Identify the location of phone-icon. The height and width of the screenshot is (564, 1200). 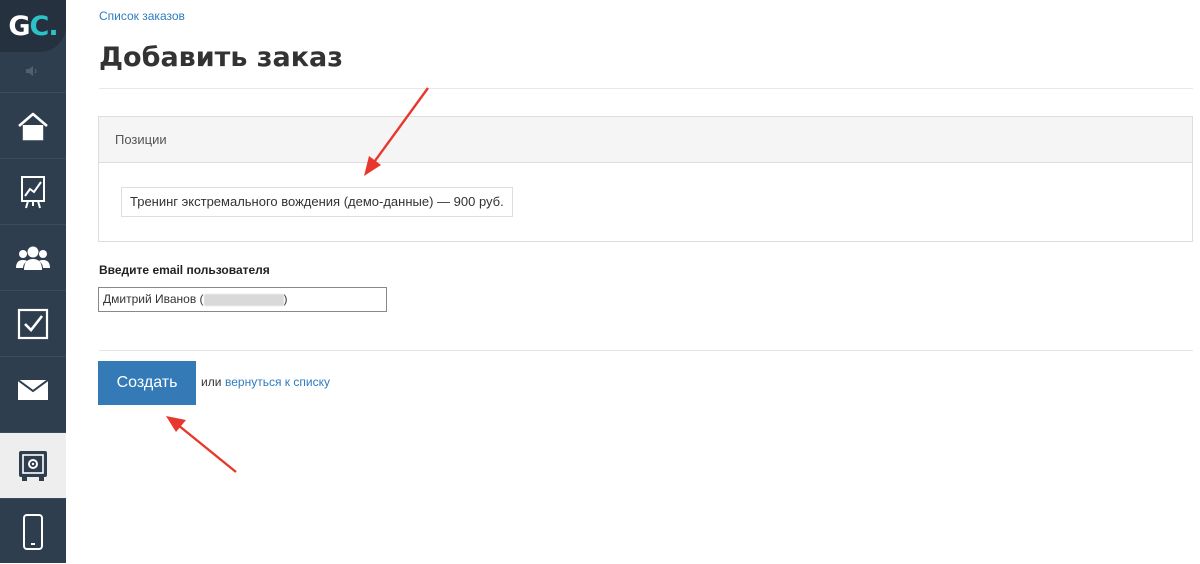
(33, 531).